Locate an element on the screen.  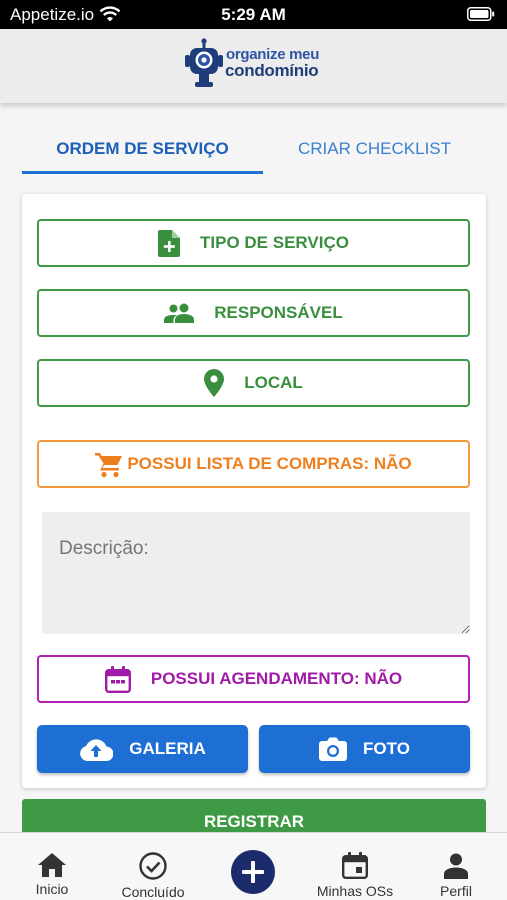
nav-label-perfil: Perfil is located at coordinates (456, 891).